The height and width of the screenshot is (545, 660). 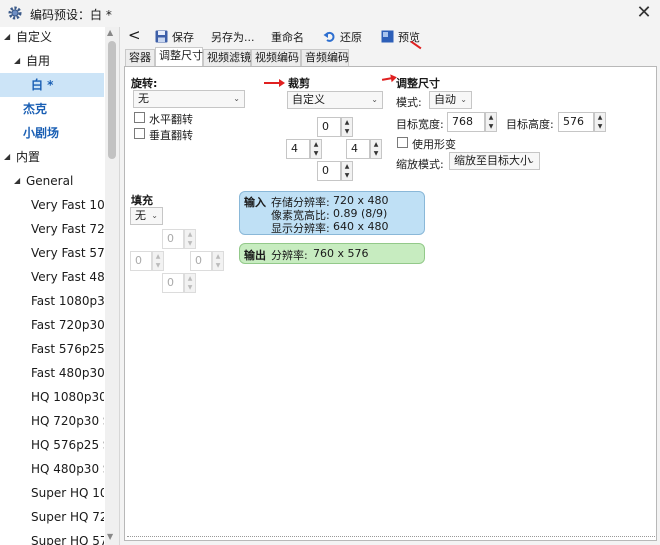 What do you see at coordinates (387, 36) in the screenshot?
I see `preview-icon` at bounding box center [387, 36].